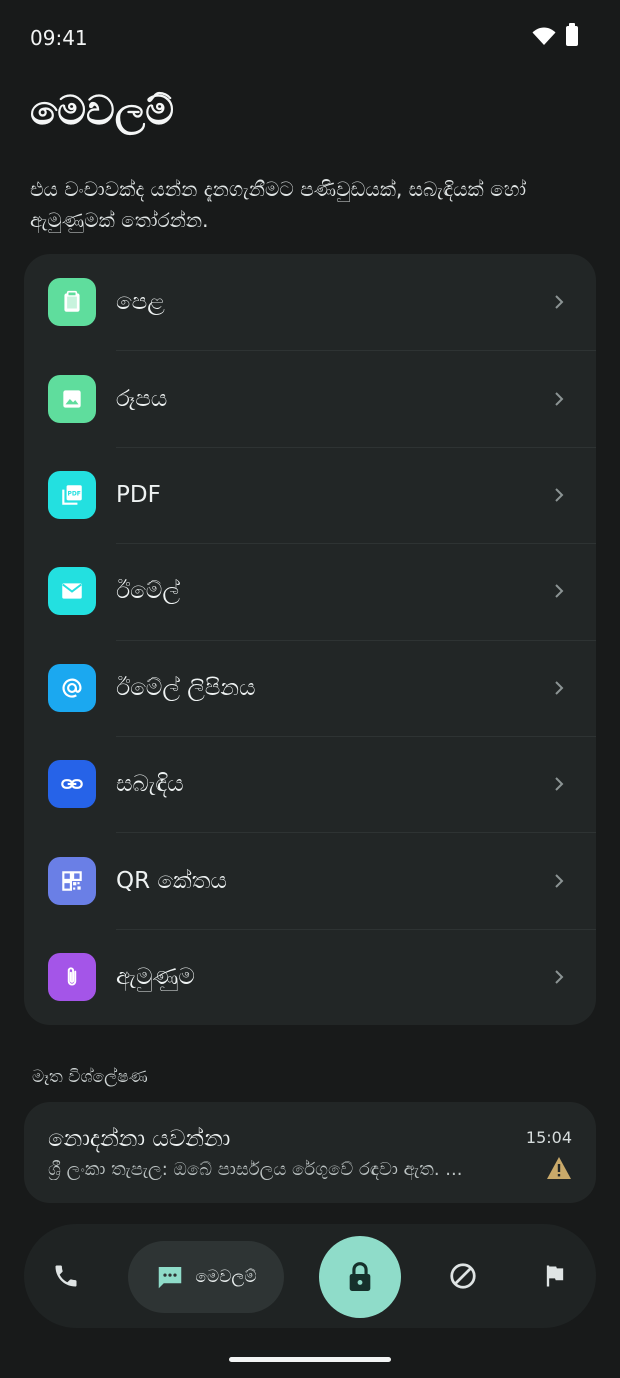  I want to click on message-sender: නොදන්නා යවන්නා, so click(139, 1139).